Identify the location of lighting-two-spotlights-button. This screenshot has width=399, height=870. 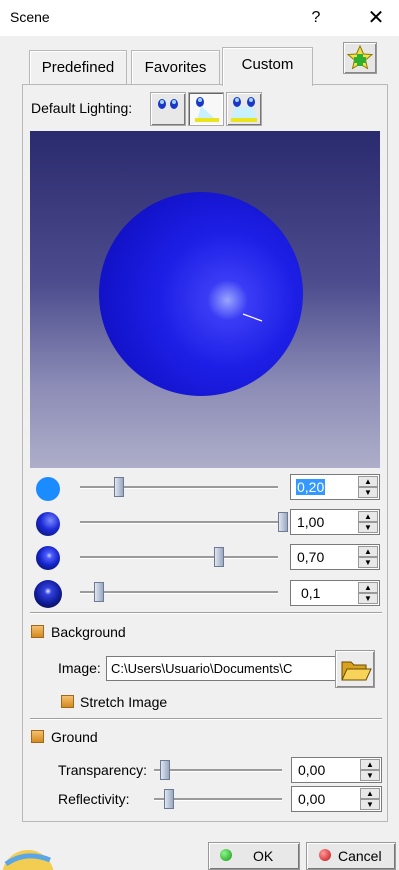
(244, 109).